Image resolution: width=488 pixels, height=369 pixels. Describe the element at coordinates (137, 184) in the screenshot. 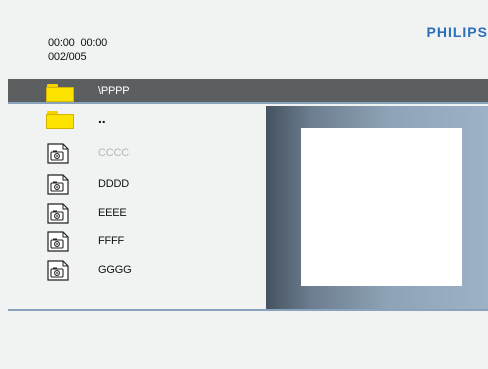

I see `list-item: DDDD` at that location.